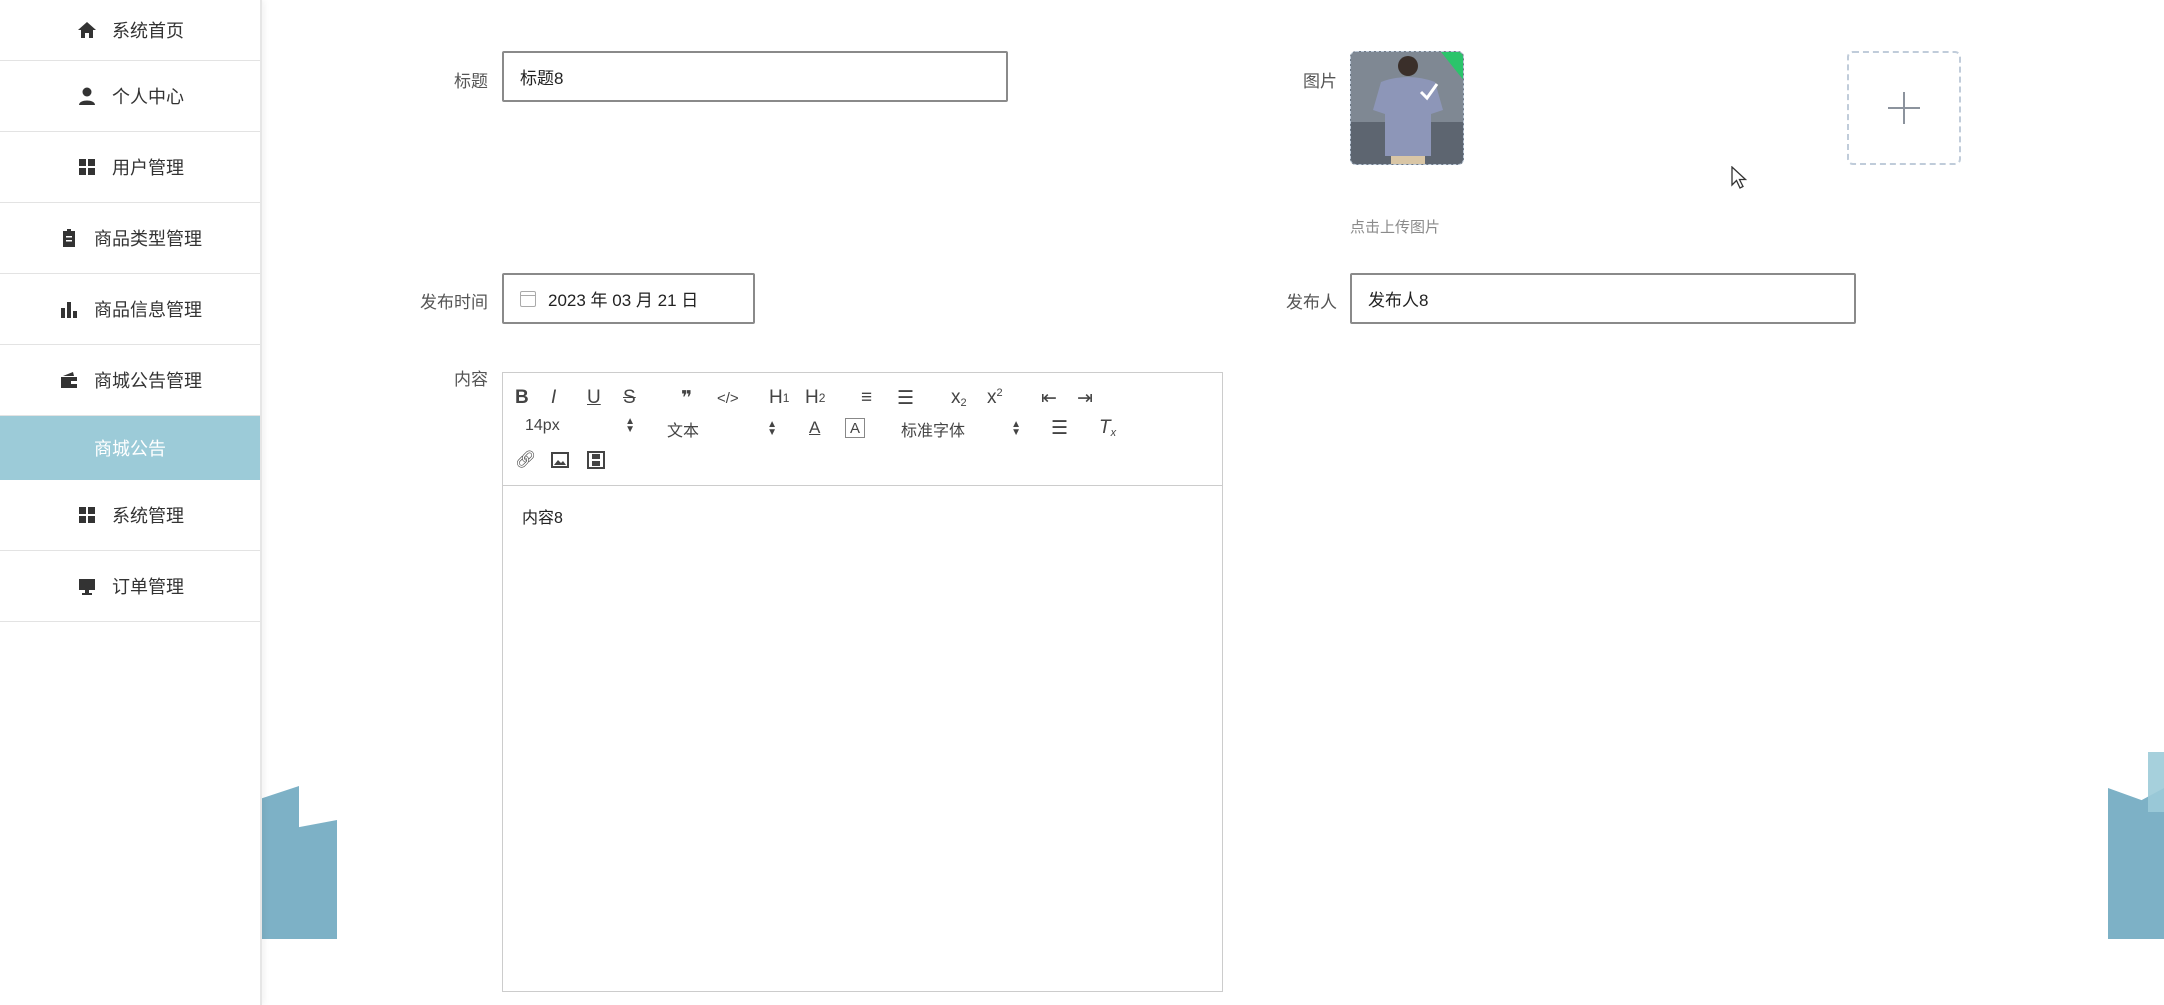 The height and width of the screenshot is (1005, 2164). What do you see at coordinates (866, 398) in the screenshot?
I see `ordered-list-icon: ≡` at bounding box center [866, 398].